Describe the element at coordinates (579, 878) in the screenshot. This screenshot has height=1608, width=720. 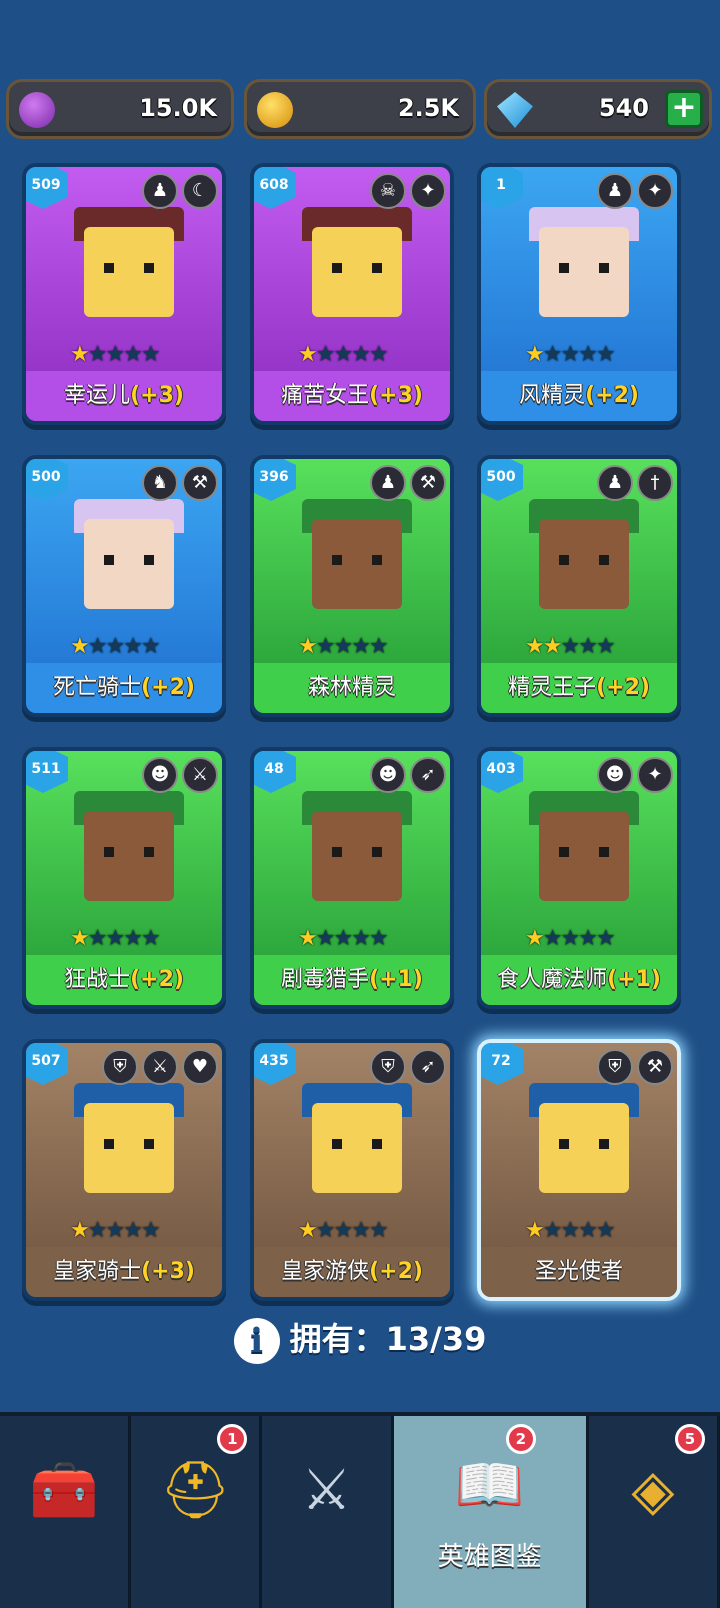
I see `hero-card: 403 ☻ ✦ ★★★★★ 食人魔法师(+1)` at that location.